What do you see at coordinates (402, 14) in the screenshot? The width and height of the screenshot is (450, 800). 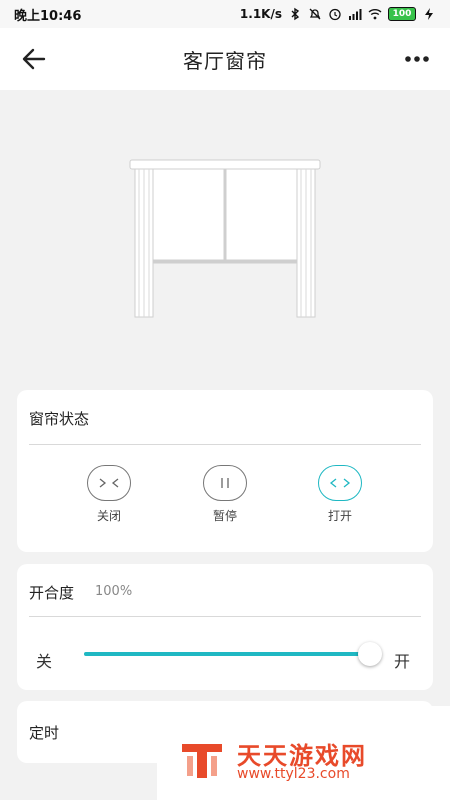 I see `battery-icon: 100` at bounding box center [402, 14].